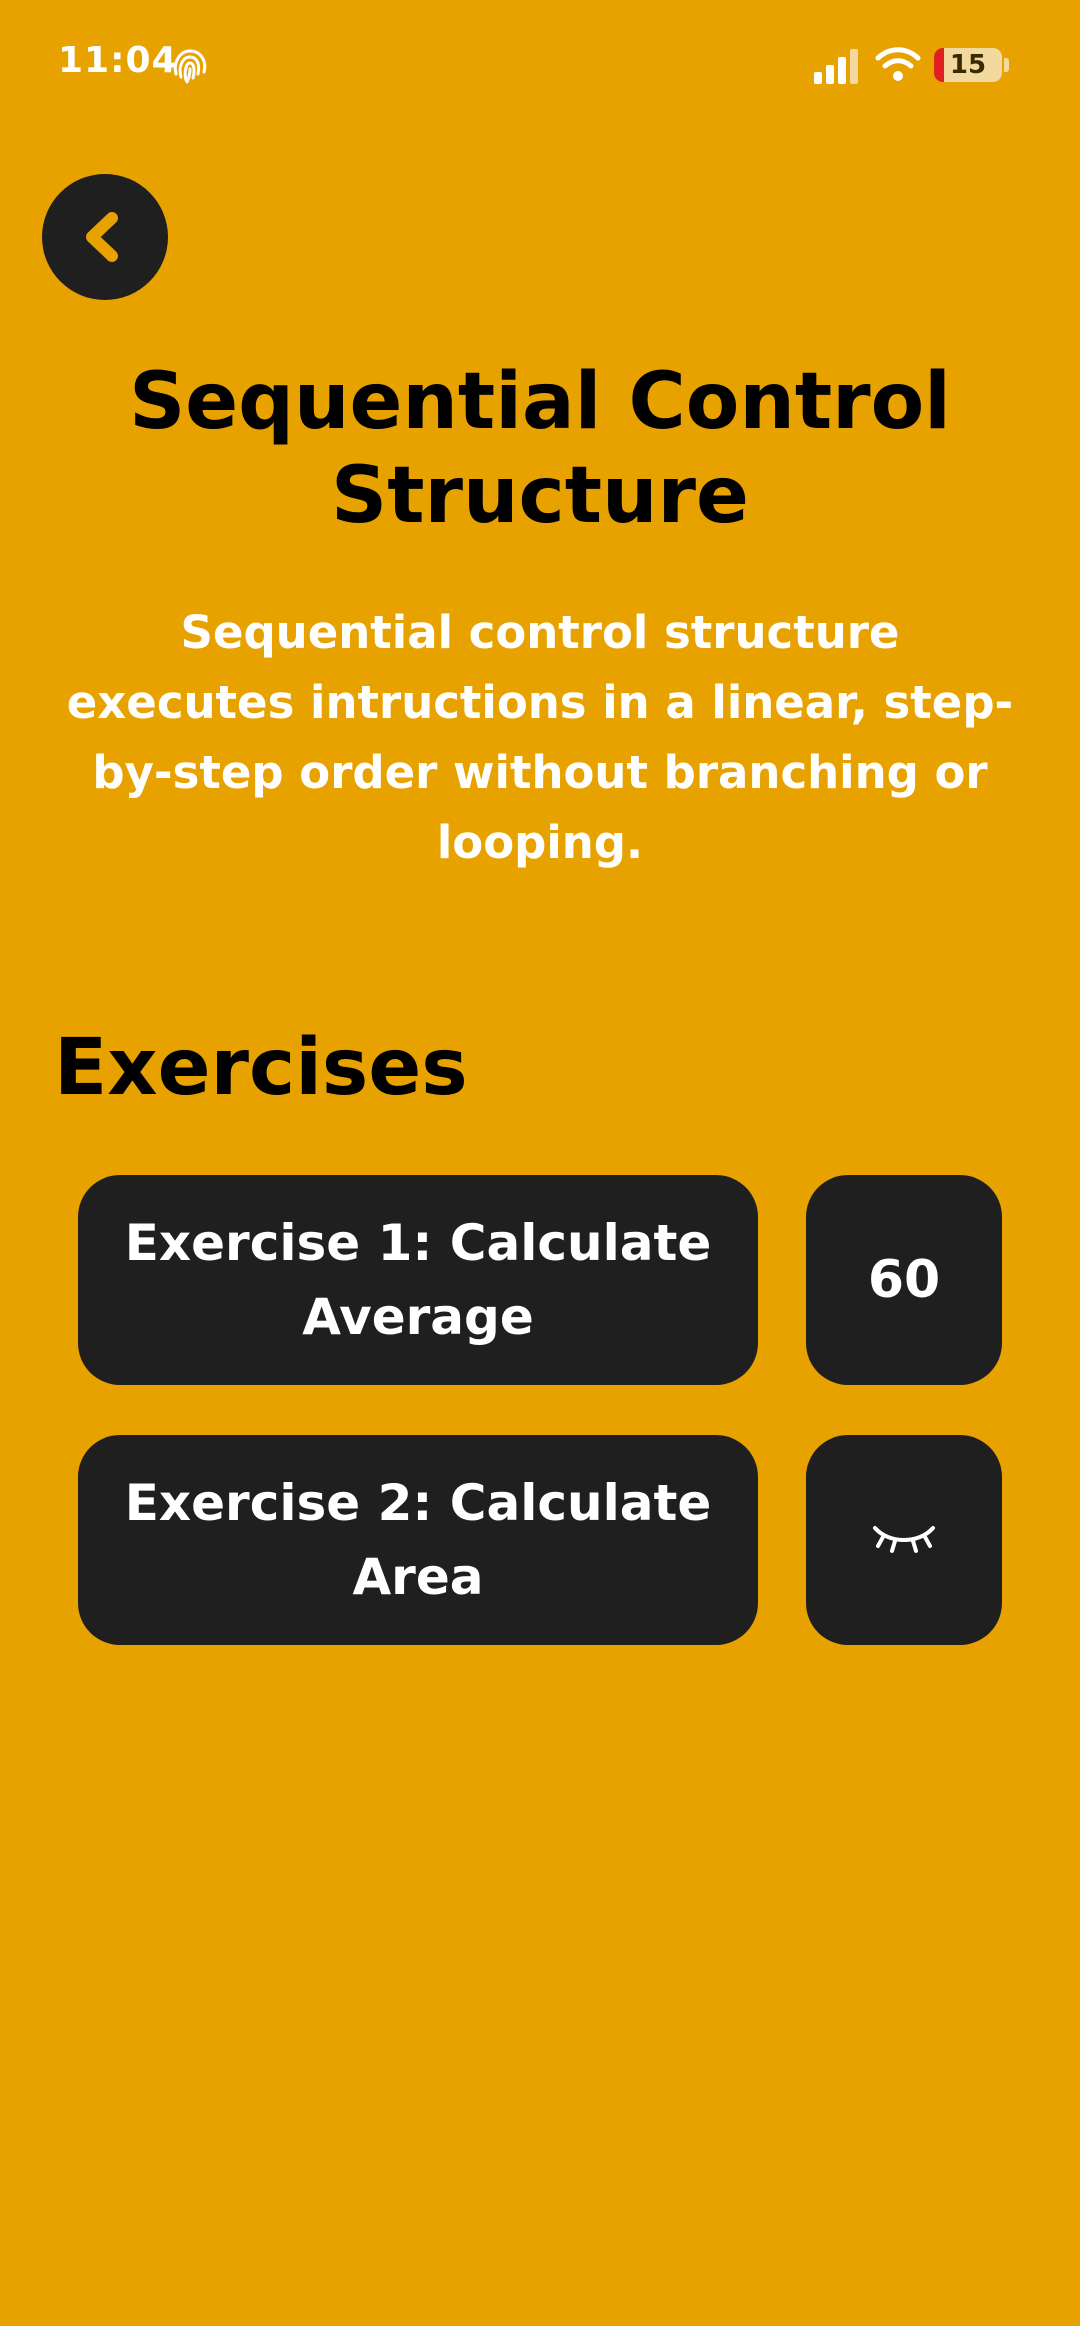  Describe the element at coordinates (261, 1068) in the screenshot. I see `exercises-heading: Exercises` at that location.